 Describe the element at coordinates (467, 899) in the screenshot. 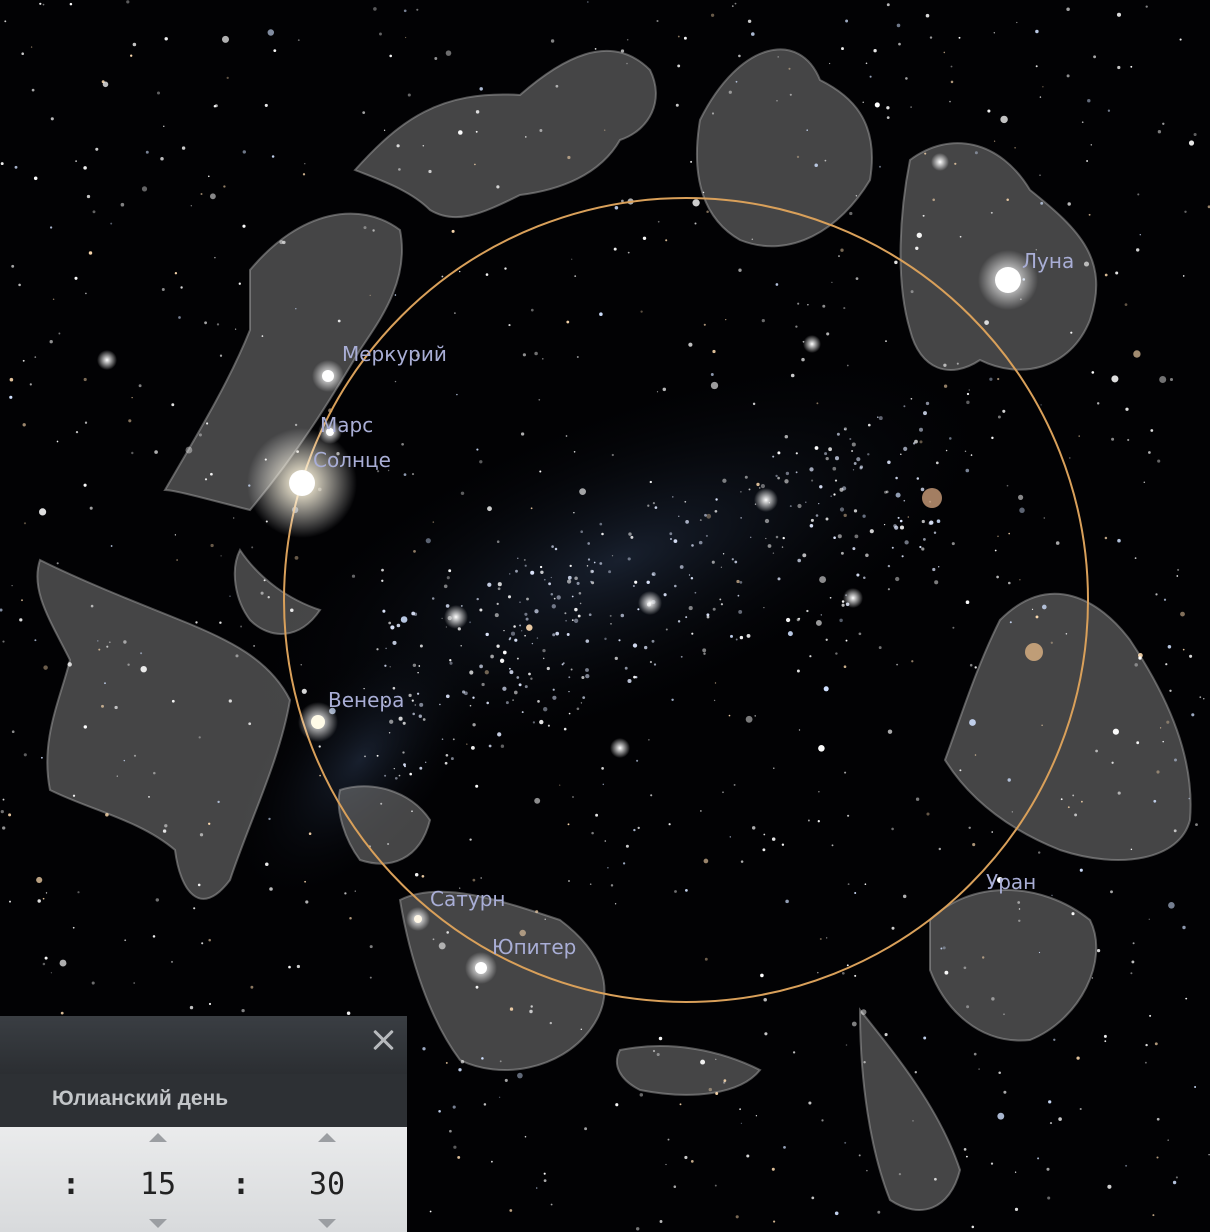

I see `label-saturn: Сатурн` at that location.